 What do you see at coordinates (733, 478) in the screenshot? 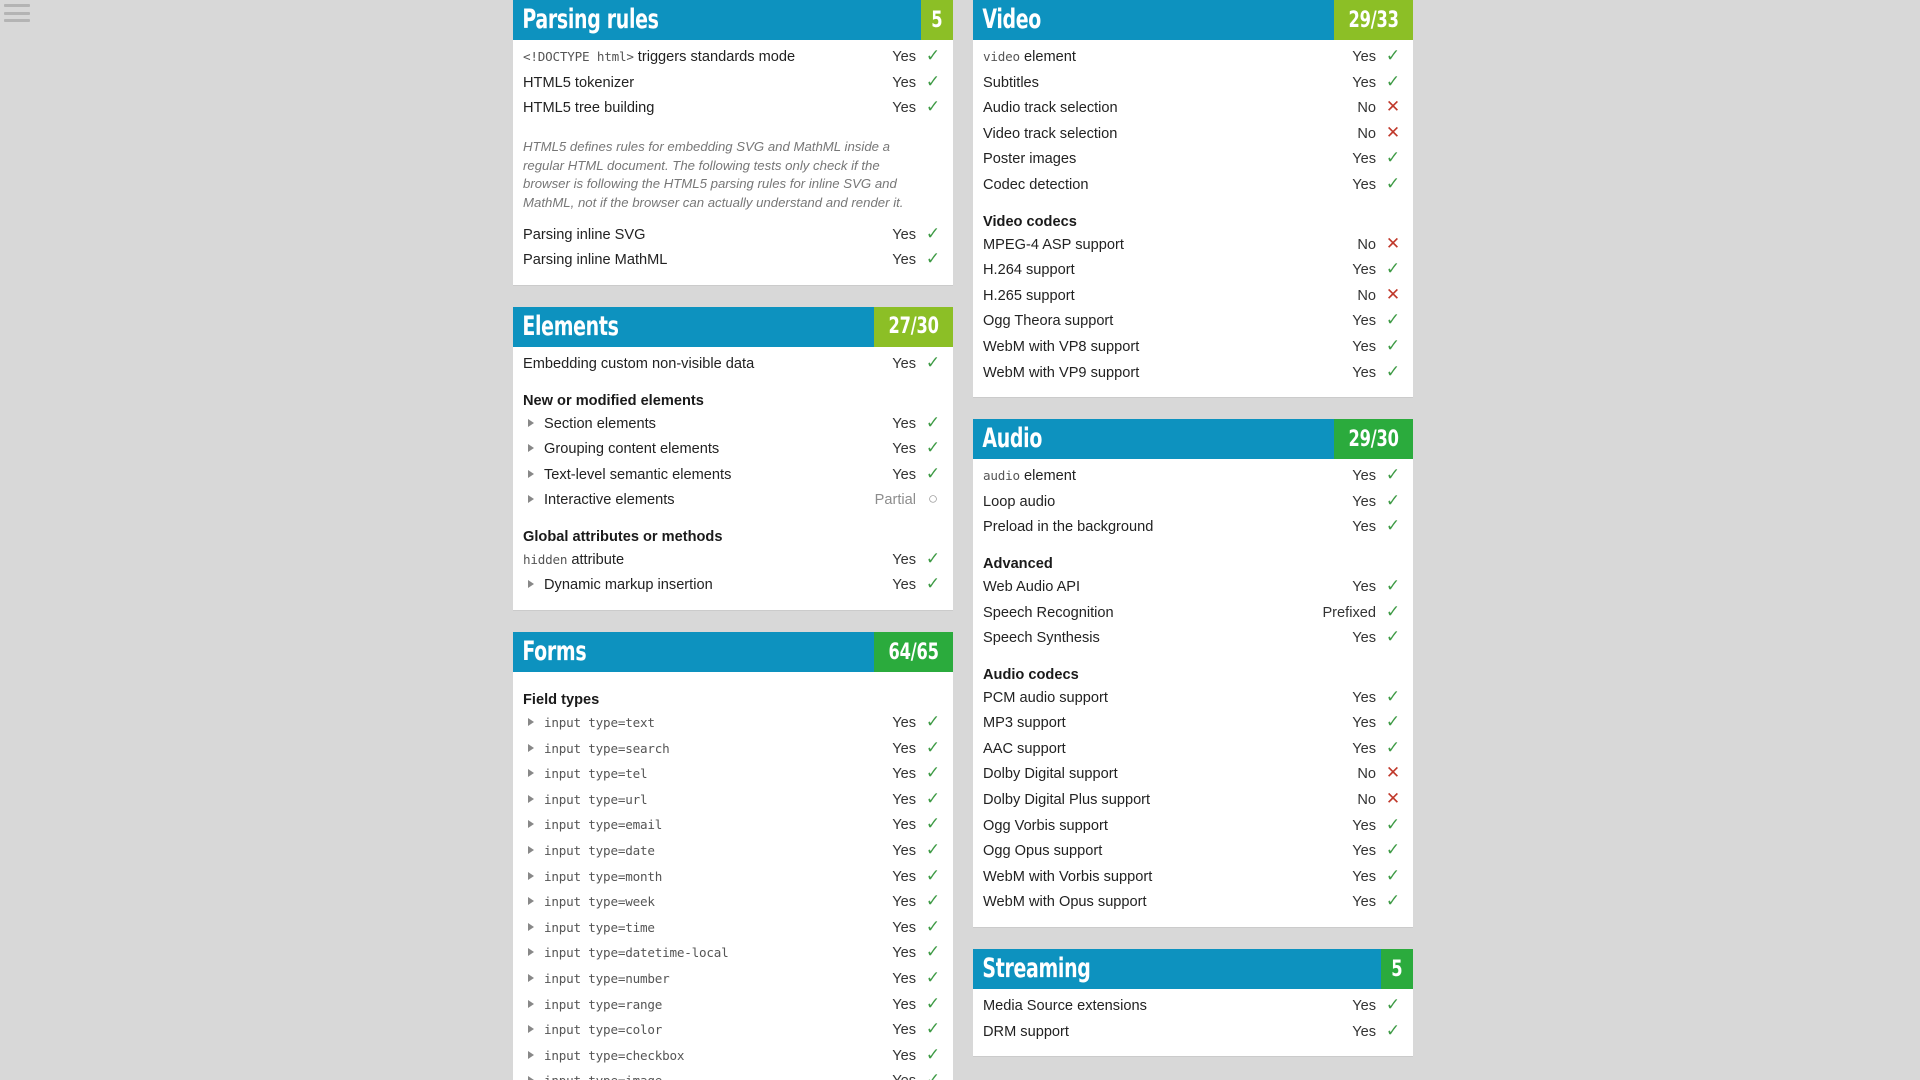
I see `table-row: Text-level semantic elements Yes ✓` at bounding box center [733, 478].